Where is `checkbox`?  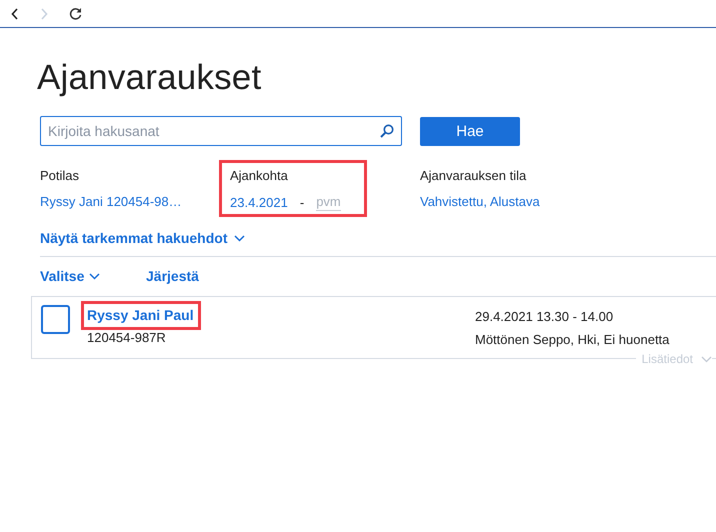
checkbox is located at coordinates (55, 319).